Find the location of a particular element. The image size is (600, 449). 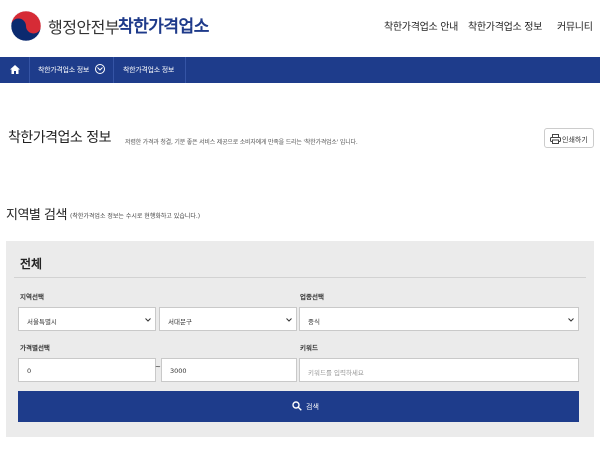

price-min-value: 0 is located at coordinates (29, 371).